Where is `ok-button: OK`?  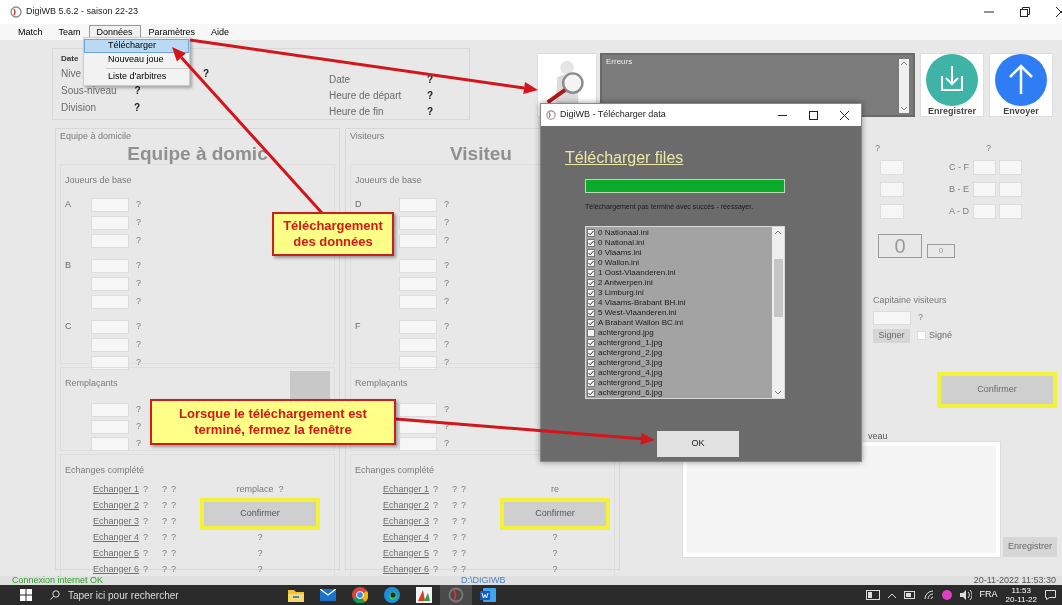
ok-button: OK is located at coordinates (698, 444).